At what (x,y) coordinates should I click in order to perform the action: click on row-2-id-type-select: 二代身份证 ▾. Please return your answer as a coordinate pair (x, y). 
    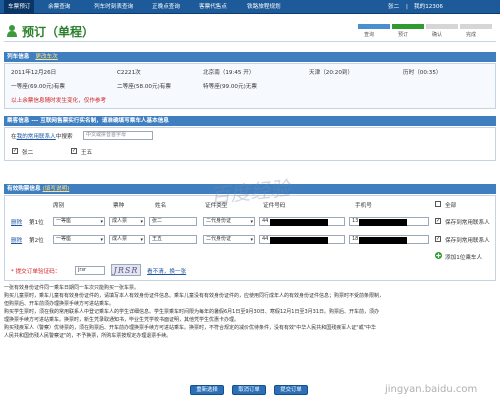
    Looking at the image, I should click on (229, 239).